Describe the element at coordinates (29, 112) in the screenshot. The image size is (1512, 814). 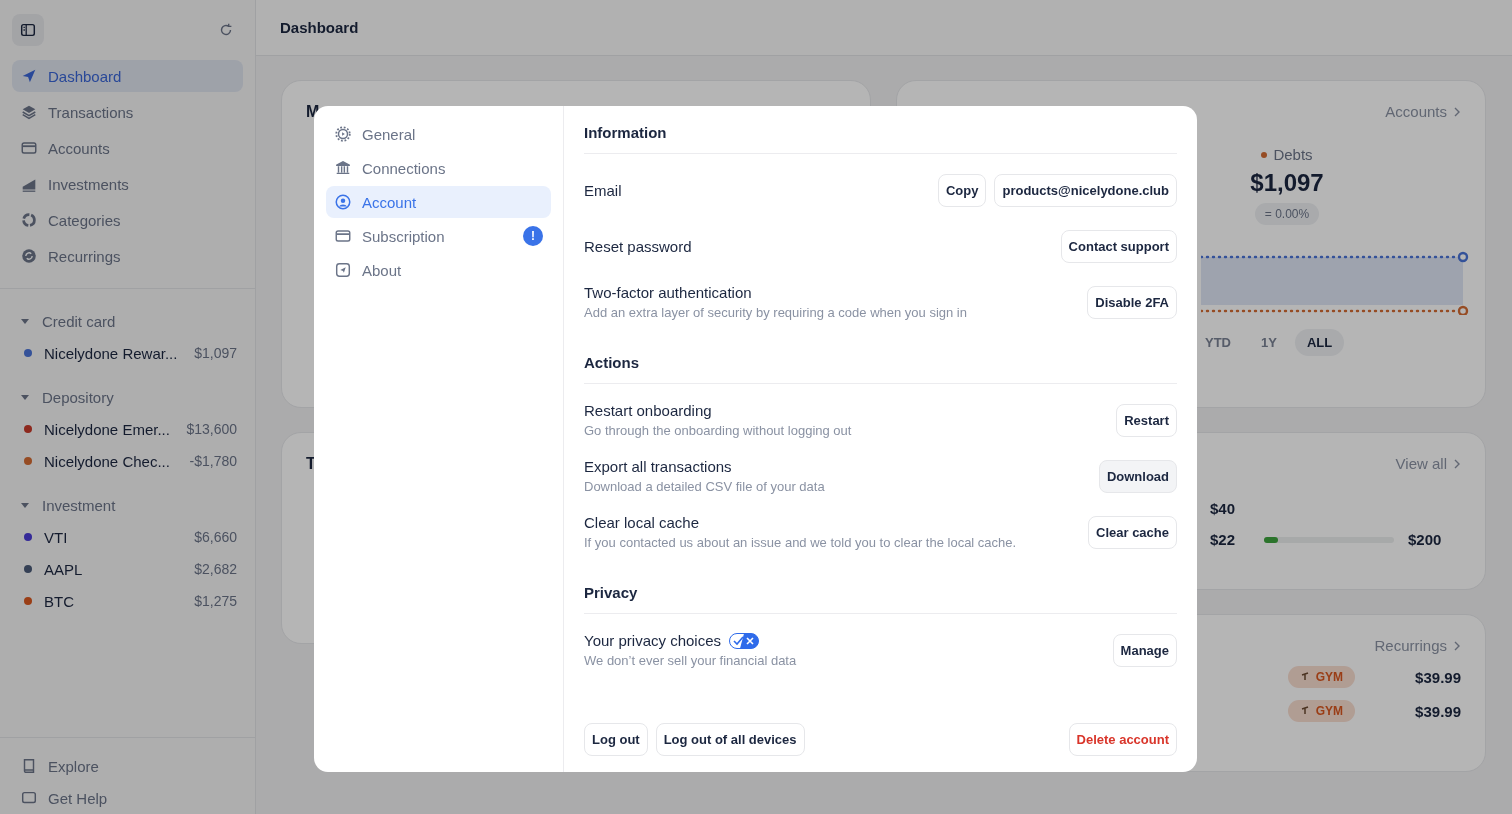
I see `layers-icon` at that location.